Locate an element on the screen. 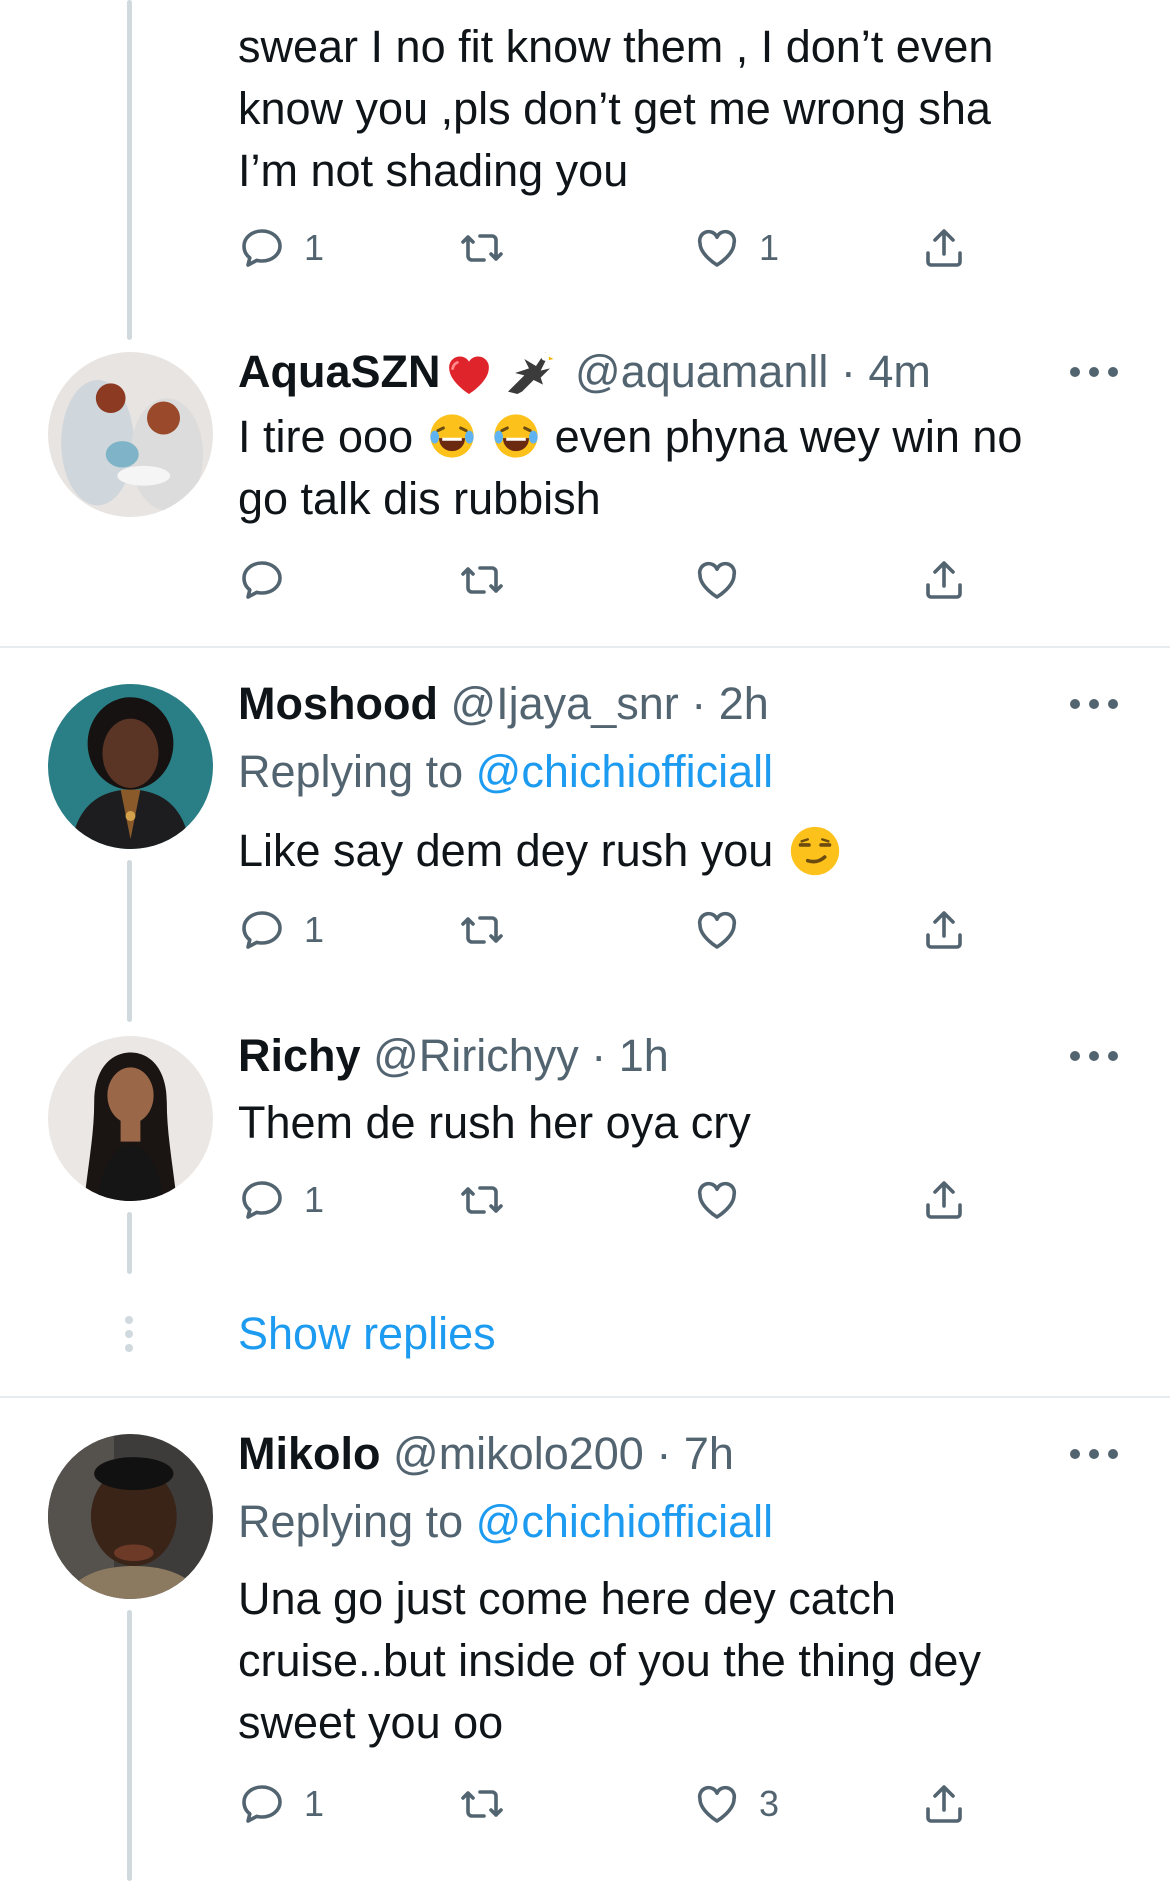 The width and height of the screenshot is (1170, 1881). tweet-divider is located at coordinates (585, 1397).